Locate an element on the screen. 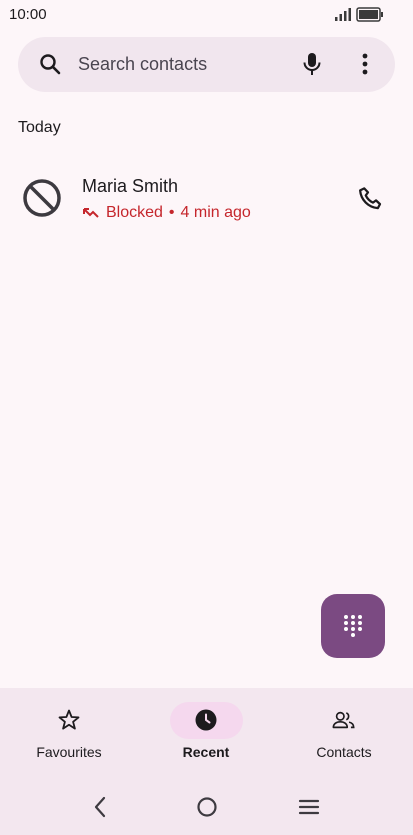  nav-item-recent: Recent is located at coordinates (206, 733).